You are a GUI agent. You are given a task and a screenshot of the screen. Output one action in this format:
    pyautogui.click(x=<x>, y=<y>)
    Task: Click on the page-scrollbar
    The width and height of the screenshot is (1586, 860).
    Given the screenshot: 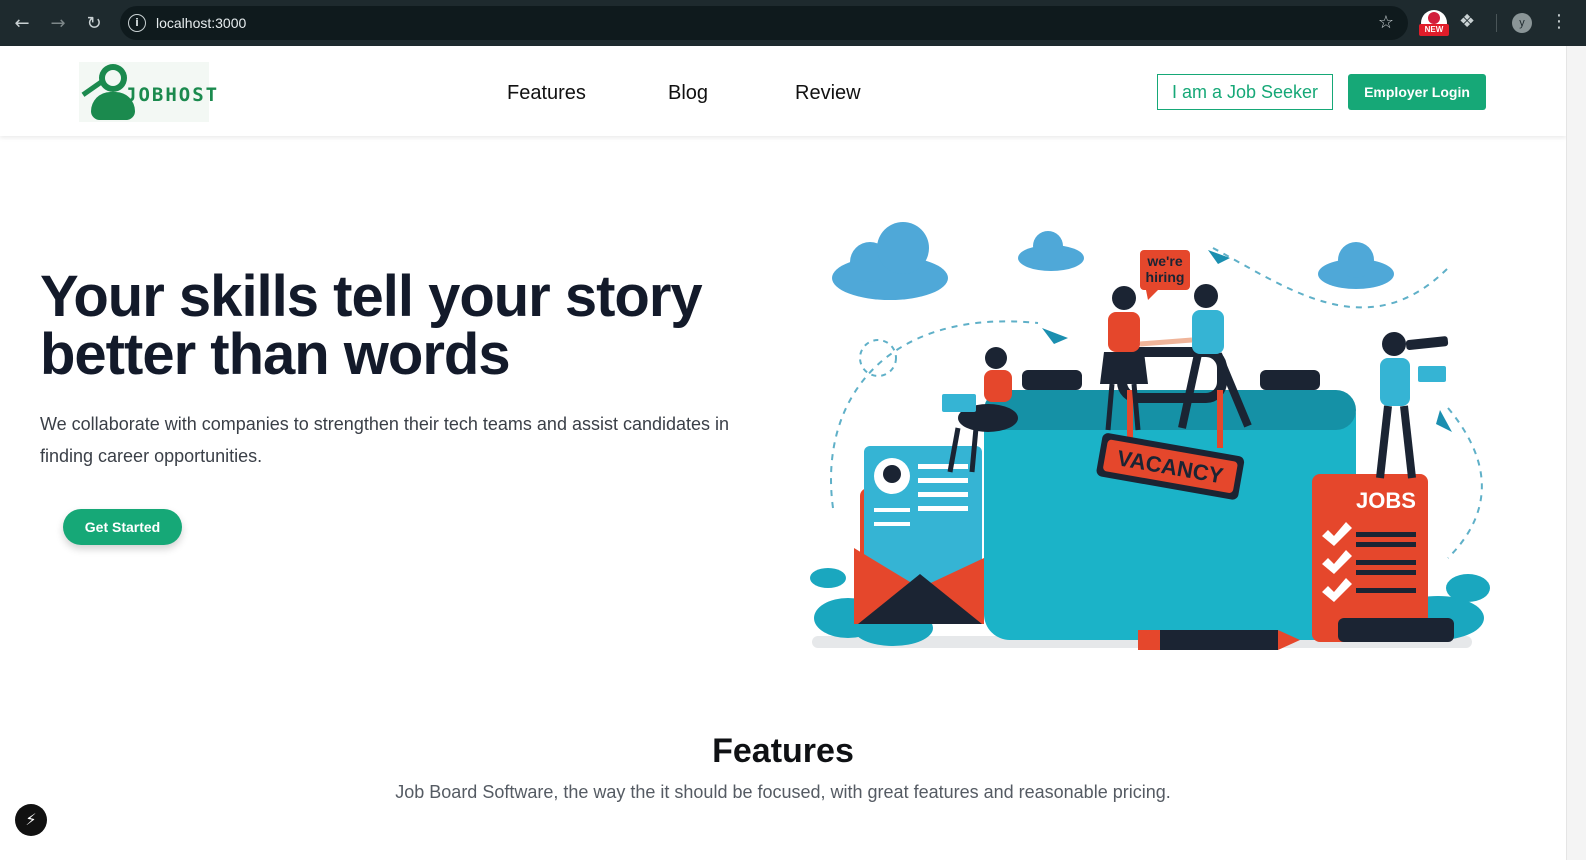 What is the action you would take?
    pyautogui.click(x=1576, y=453)
    